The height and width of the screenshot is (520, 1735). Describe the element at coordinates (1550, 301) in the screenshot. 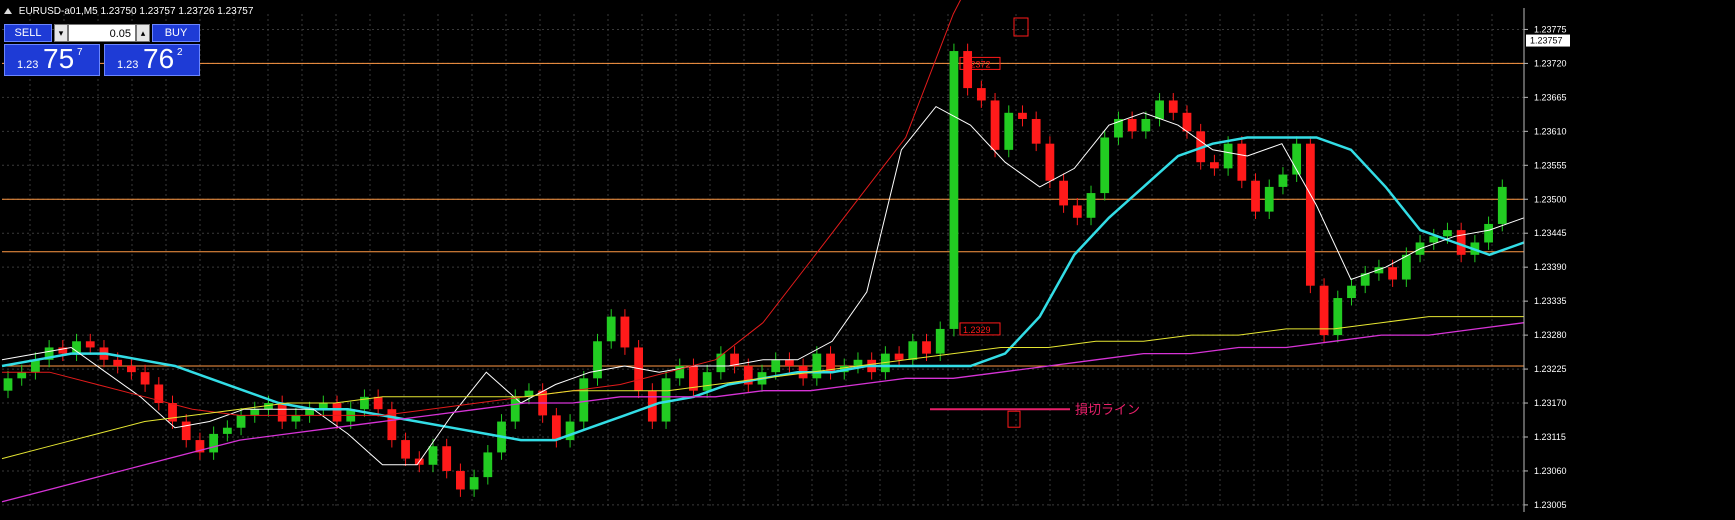

I see `price-tick-label: 1.23335` at that location.